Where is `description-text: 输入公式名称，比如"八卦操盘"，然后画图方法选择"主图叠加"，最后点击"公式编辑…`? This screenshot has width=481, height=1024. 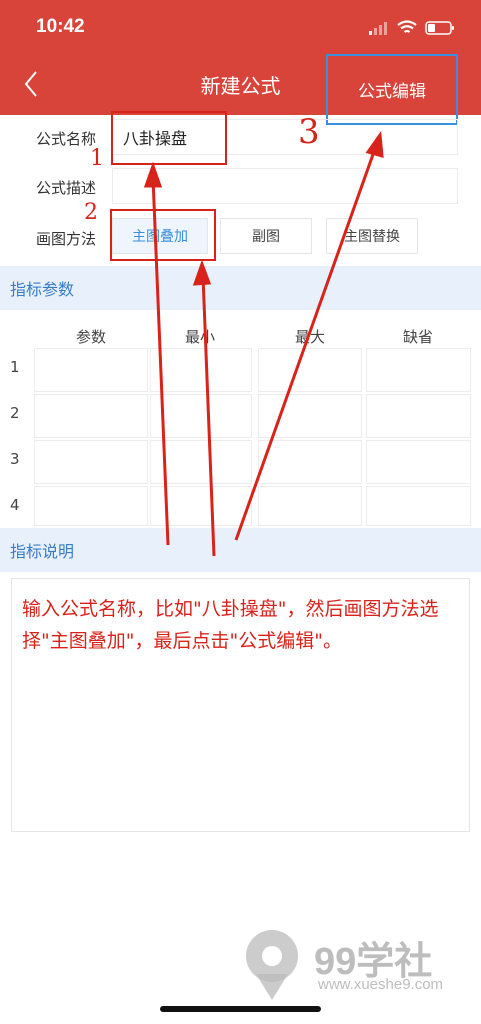 description-text: 输入公式名称，比如"八卦操盘"，然后画图方法选择"主图叠加"，最后点击"公式编辑… is located at coordinates (230, 625).